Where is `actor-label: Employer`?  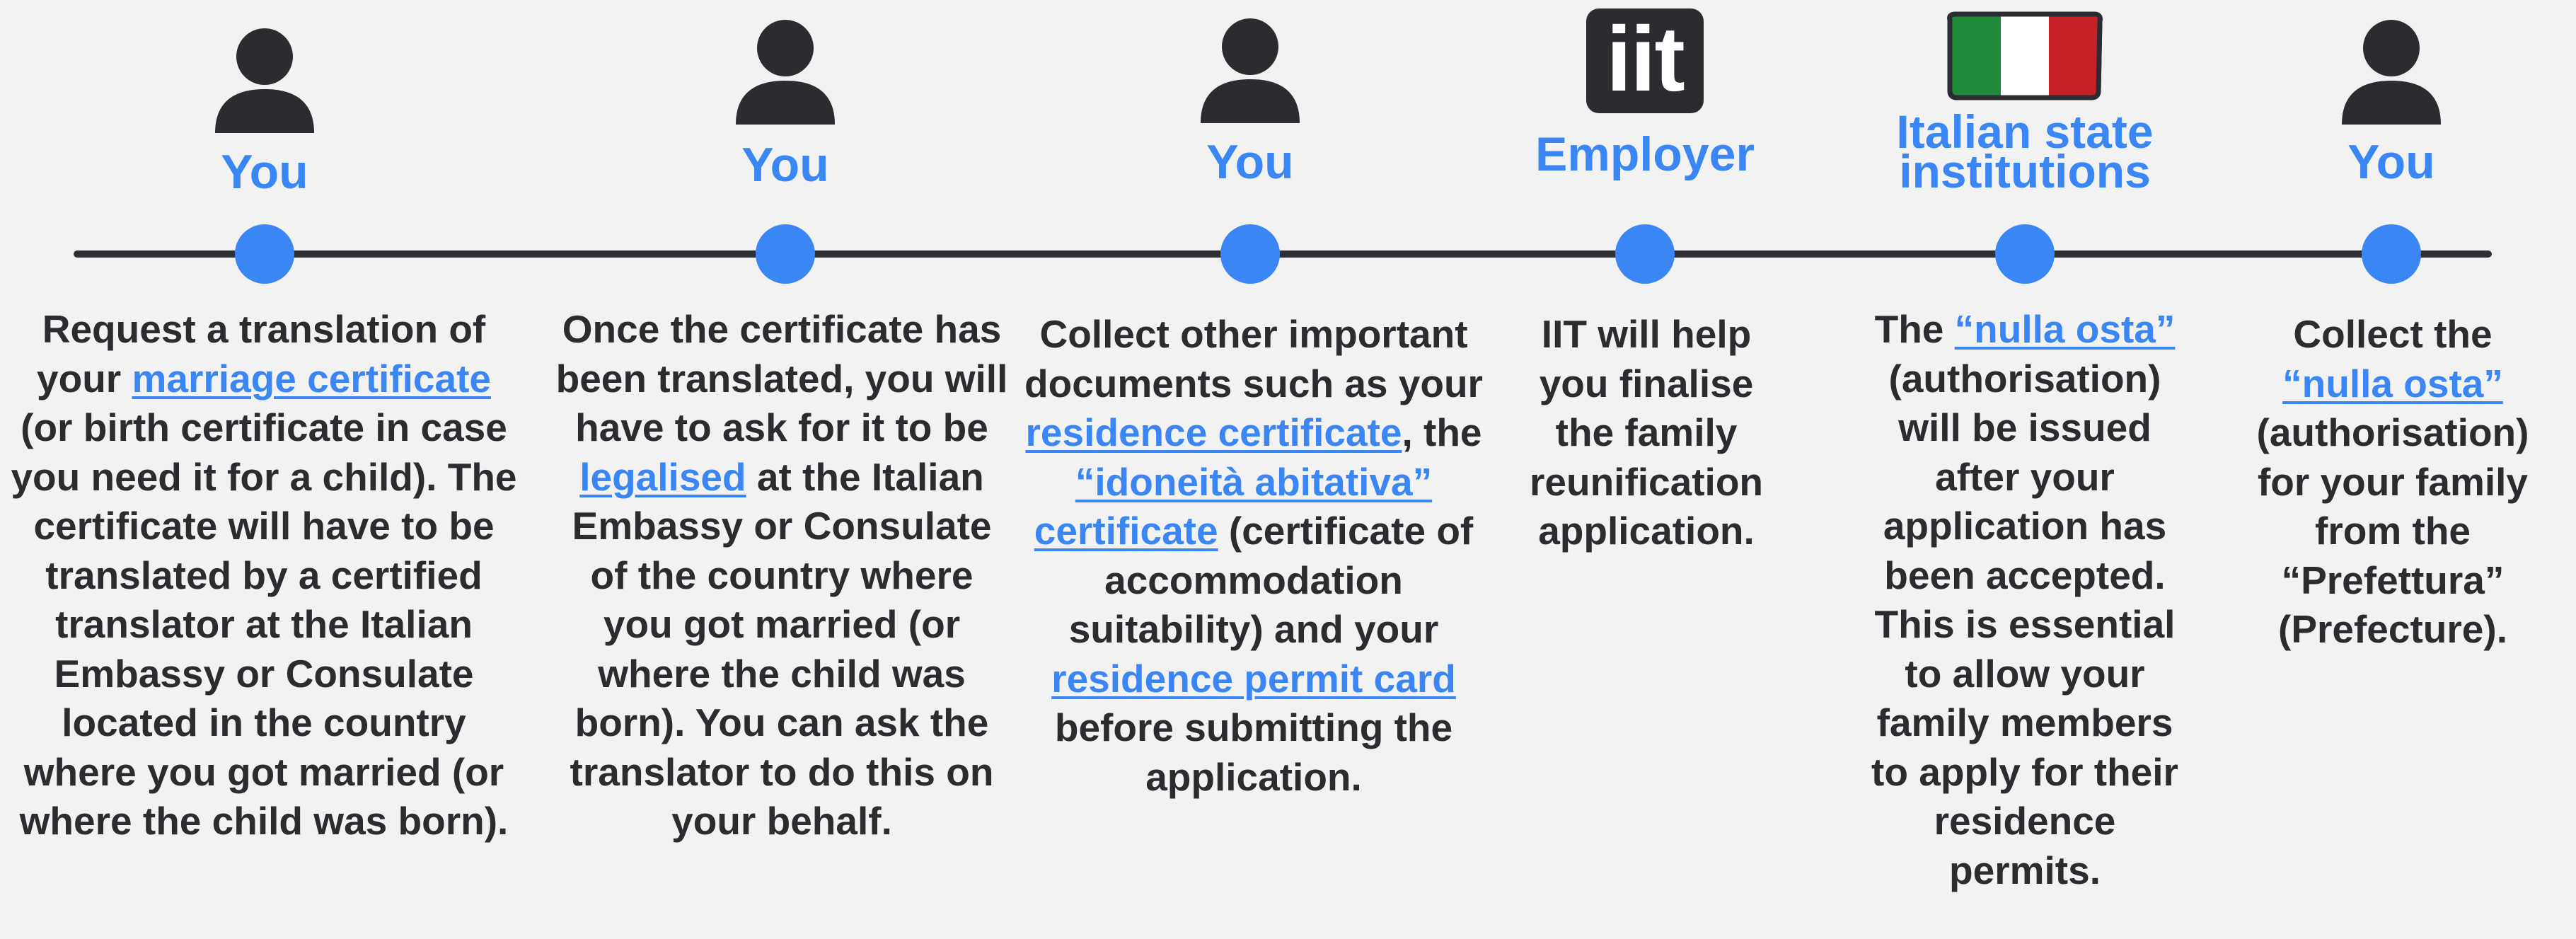
actor-label: Employer is located at coordinates (1645, 154).